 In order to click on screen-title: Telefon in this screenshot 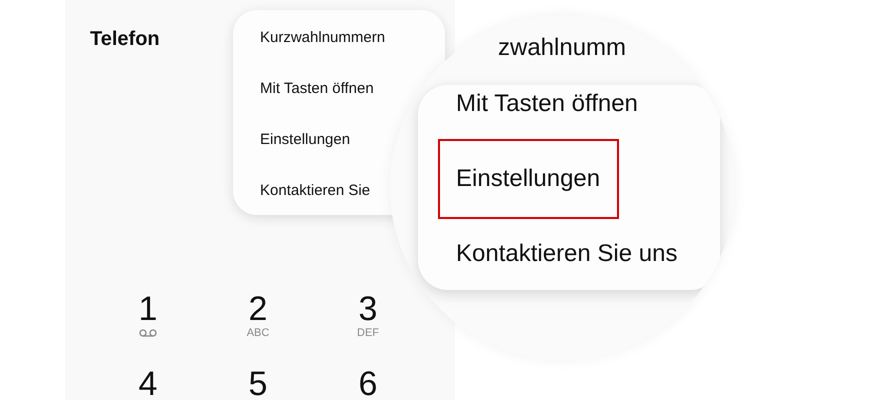, I will do `click(125, 39)`.